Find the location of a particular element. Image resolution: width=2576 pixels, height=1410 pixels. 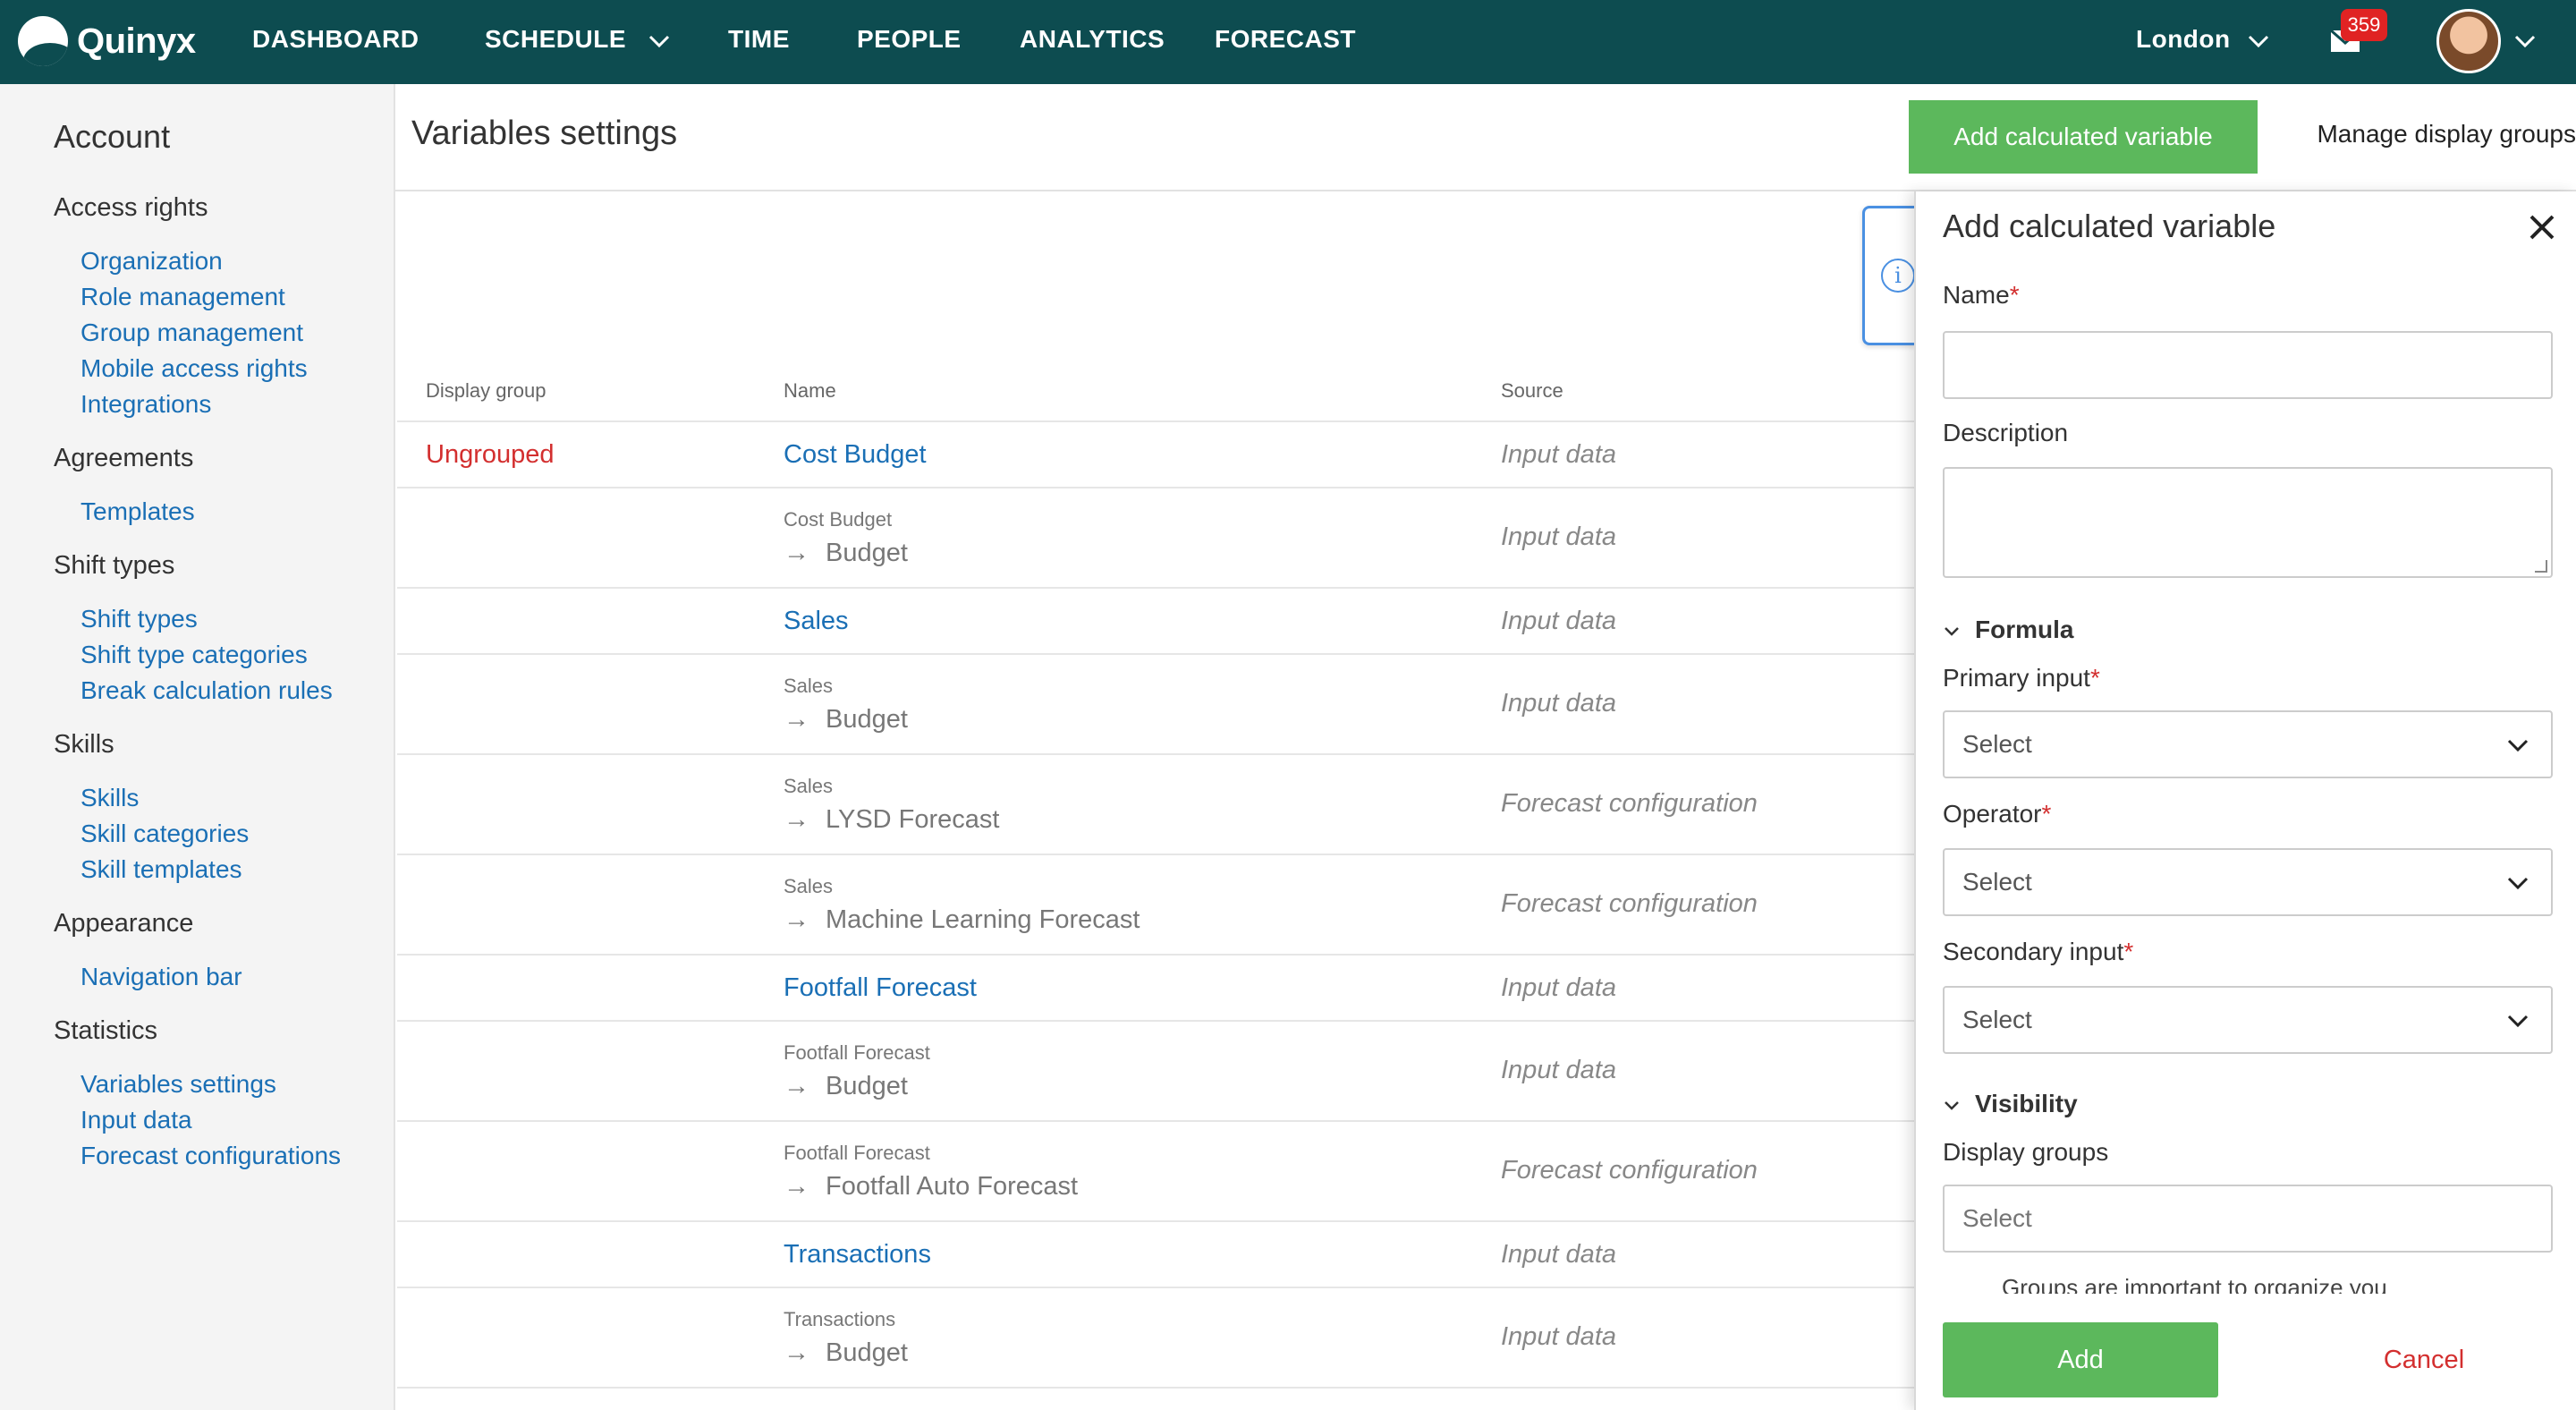

variable-name-link: Sales is located at coordinates (816, 622).